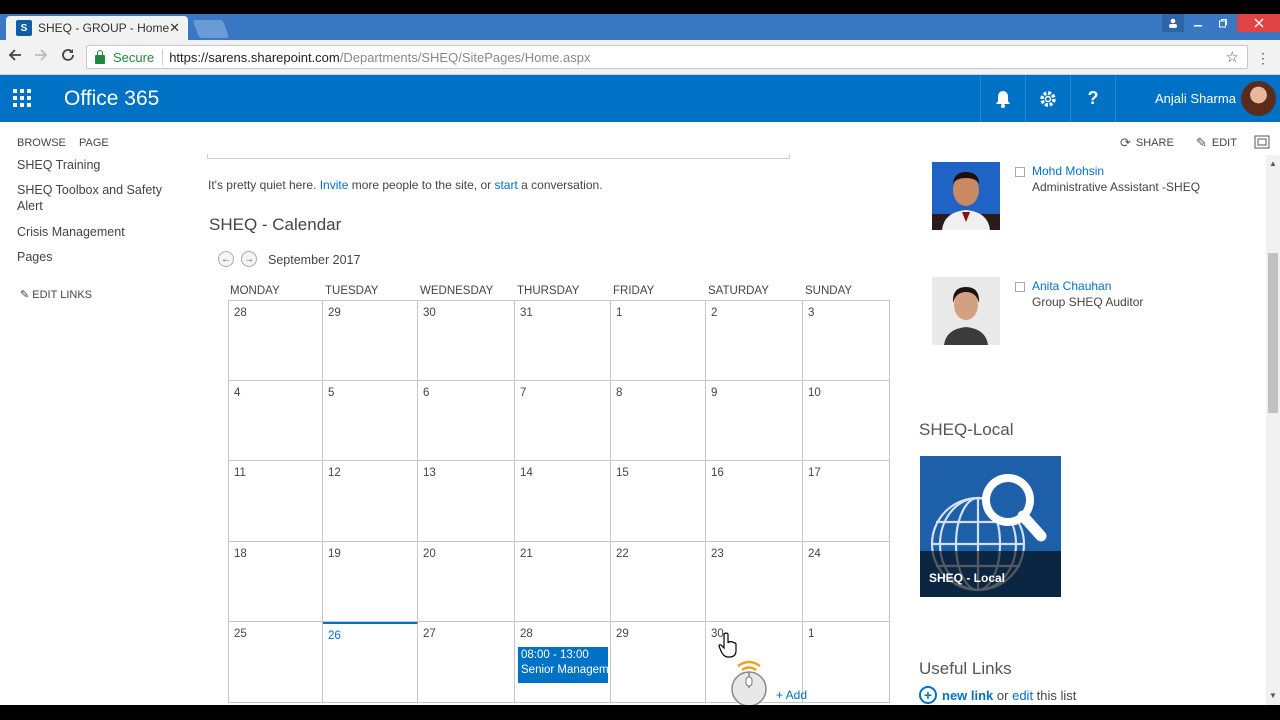 The width and height of the screenshot is (1280, 720). I want to click on calendar-day-cell: 8, so click(658, 420).